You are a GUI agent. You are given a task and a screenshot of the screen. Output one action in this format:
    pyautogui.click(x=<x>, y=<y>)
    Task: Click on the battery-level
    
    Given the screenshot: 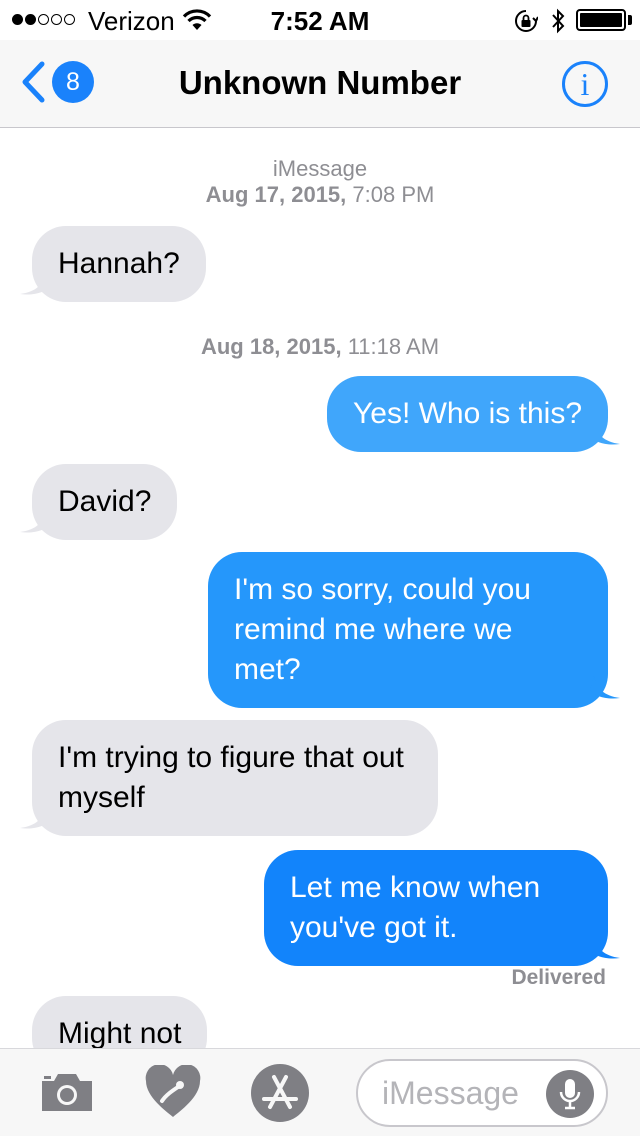 What is the action you would take?
    pyautogui.click(x=601, y=20)
    